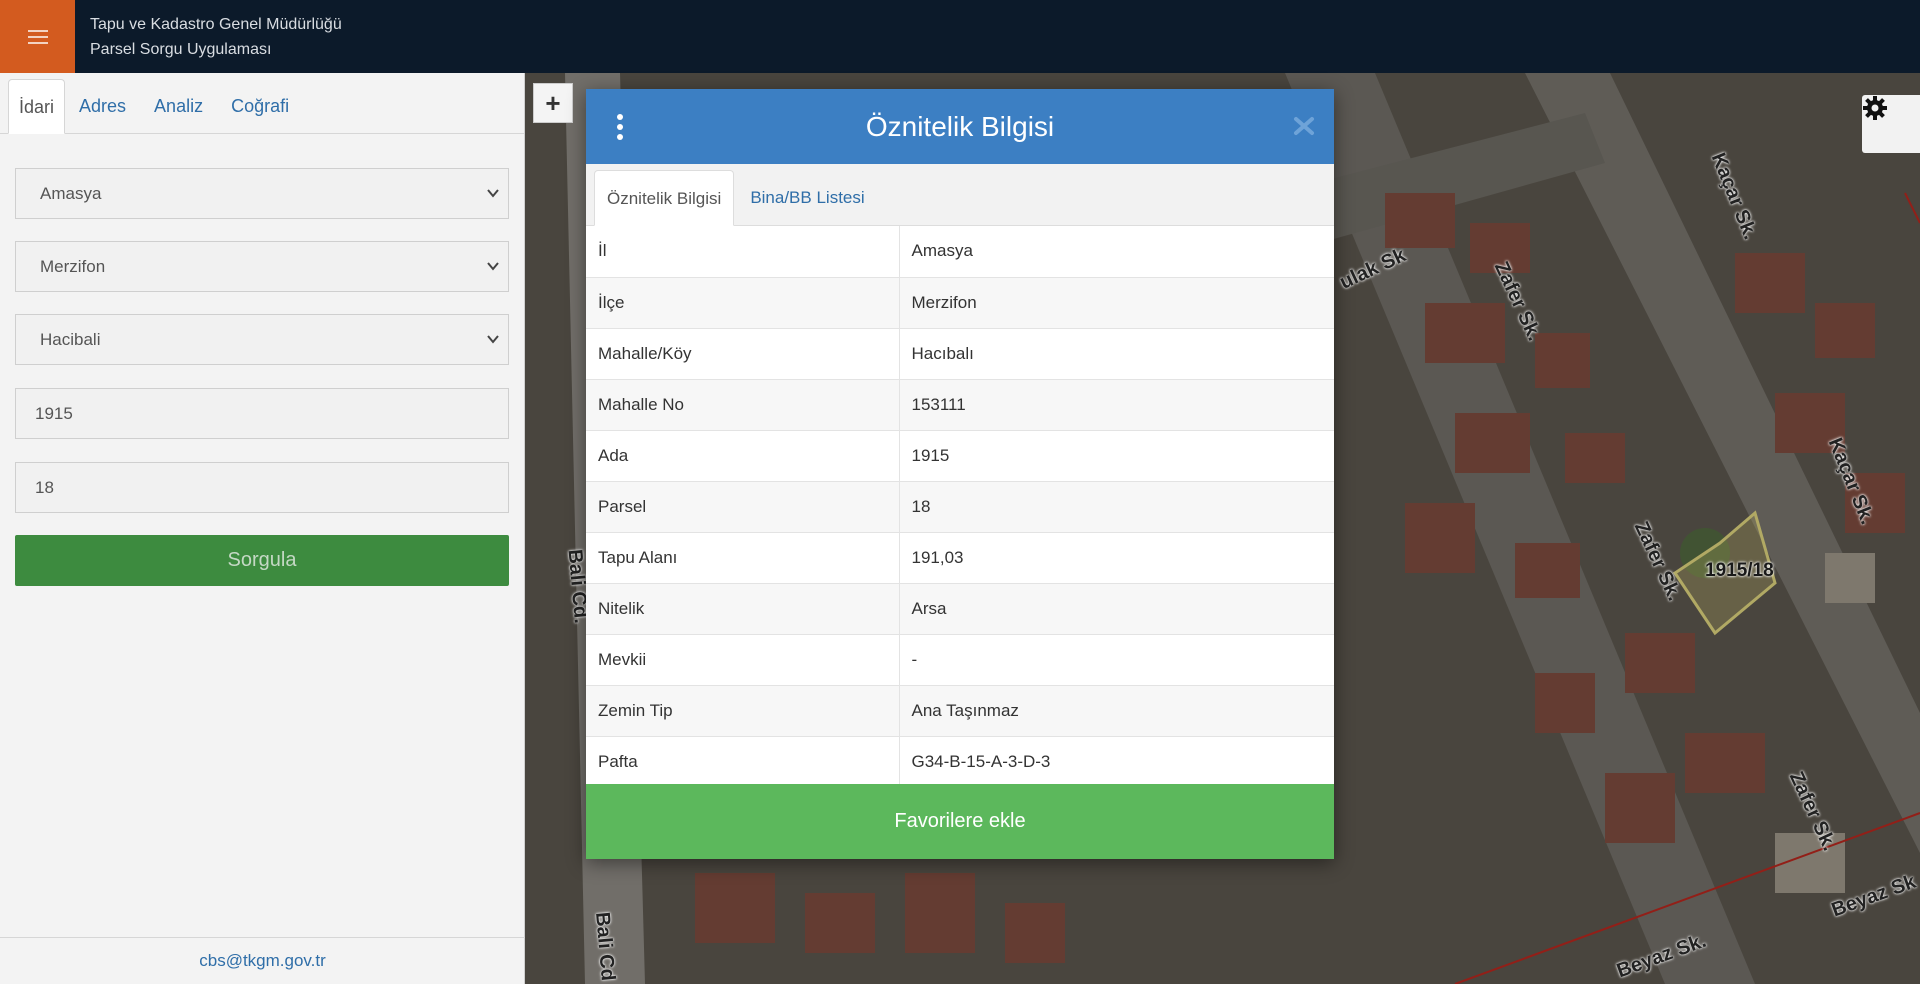 The height and width of the screenshot is (984, 1920). What do you see at coordinates (44, 487) in the screenshot?
I see `parsel-input-value: 18` at bounding box center [44, 487].